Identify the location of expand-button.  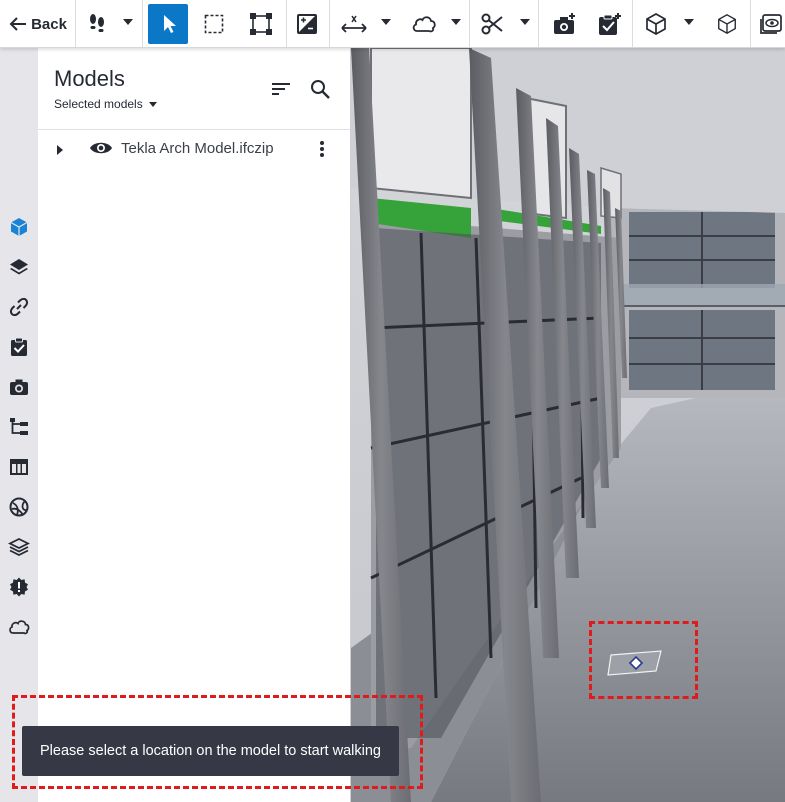
(60, 152).